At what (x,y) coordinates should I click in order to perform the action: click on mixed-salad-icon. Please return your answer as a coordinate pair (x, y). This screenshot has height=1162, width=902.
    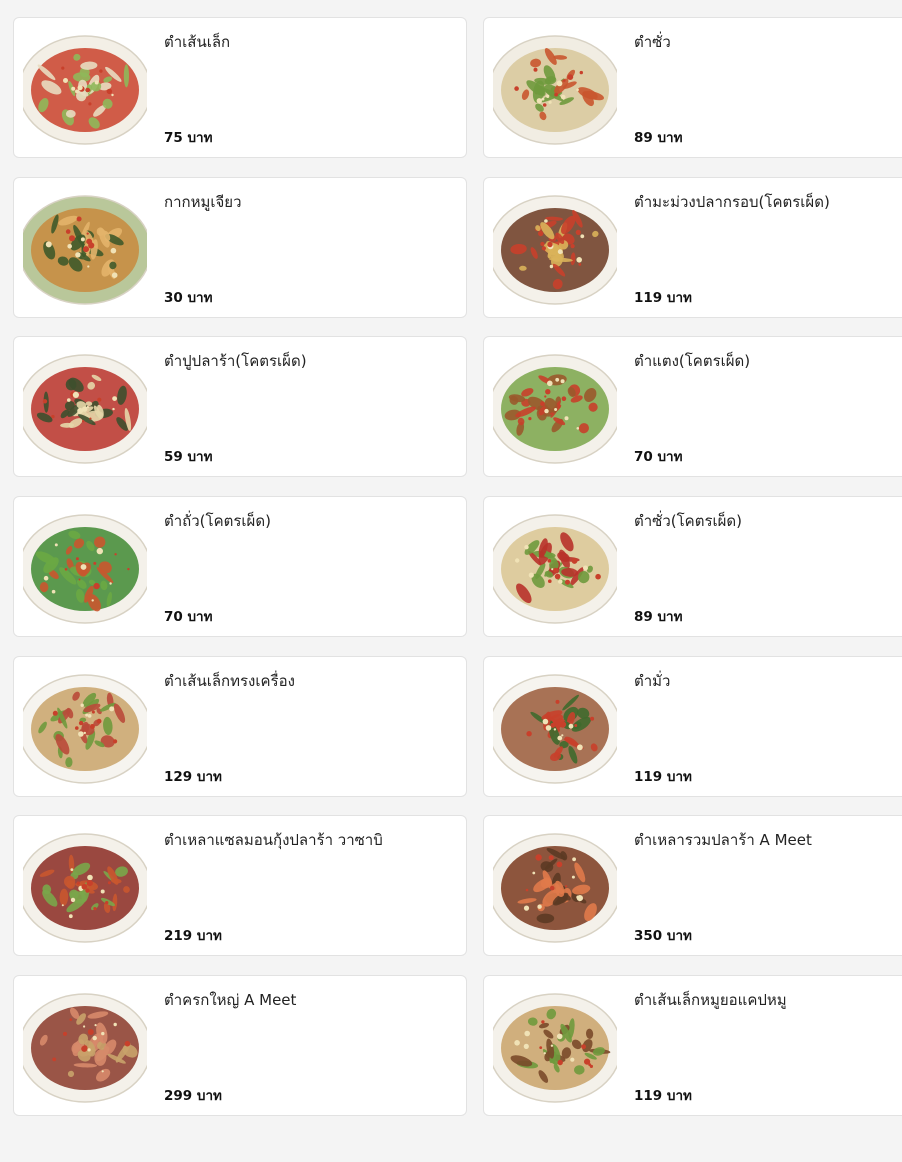
    Looking at the image, I should click on (555, 727).